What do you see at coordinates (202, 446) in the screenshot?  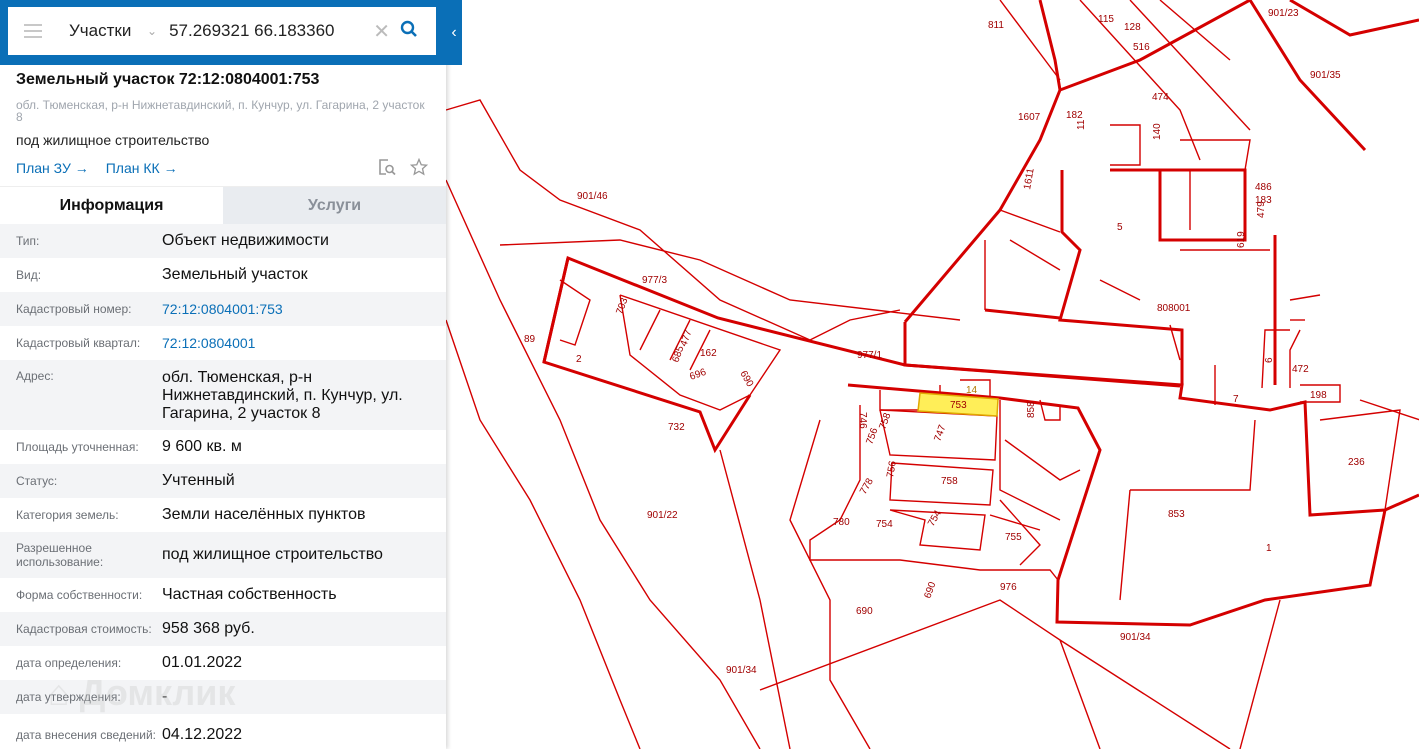 I see `info-value: 9 600 кв. м` at bounding box center [202, 446].